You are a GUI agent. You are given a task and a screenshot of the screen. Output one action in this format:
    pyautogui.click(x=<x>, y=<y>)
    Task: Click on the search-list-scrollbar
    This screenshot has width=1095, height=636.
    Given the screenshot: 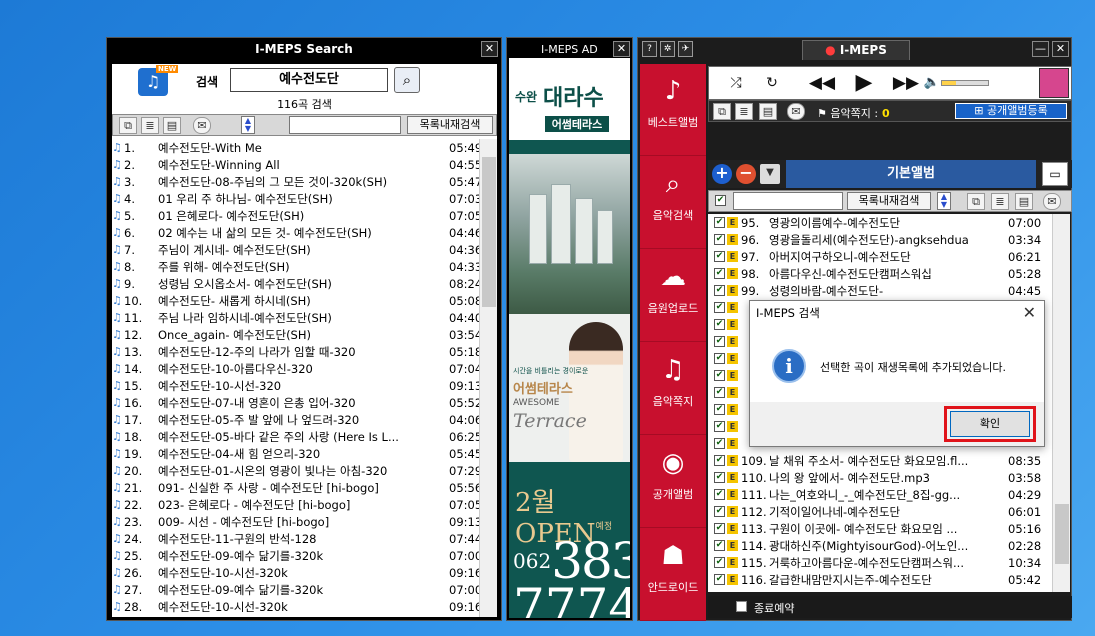 What is the action you would take?
    pyautogui.click(x=488, y=378)
    